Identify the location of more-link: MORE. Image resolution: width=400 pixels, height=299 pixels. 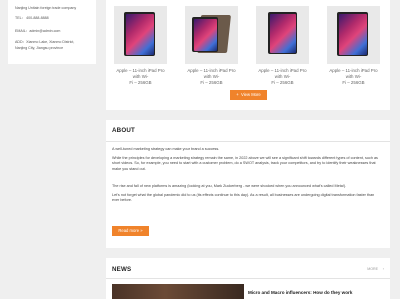
(372, 269).